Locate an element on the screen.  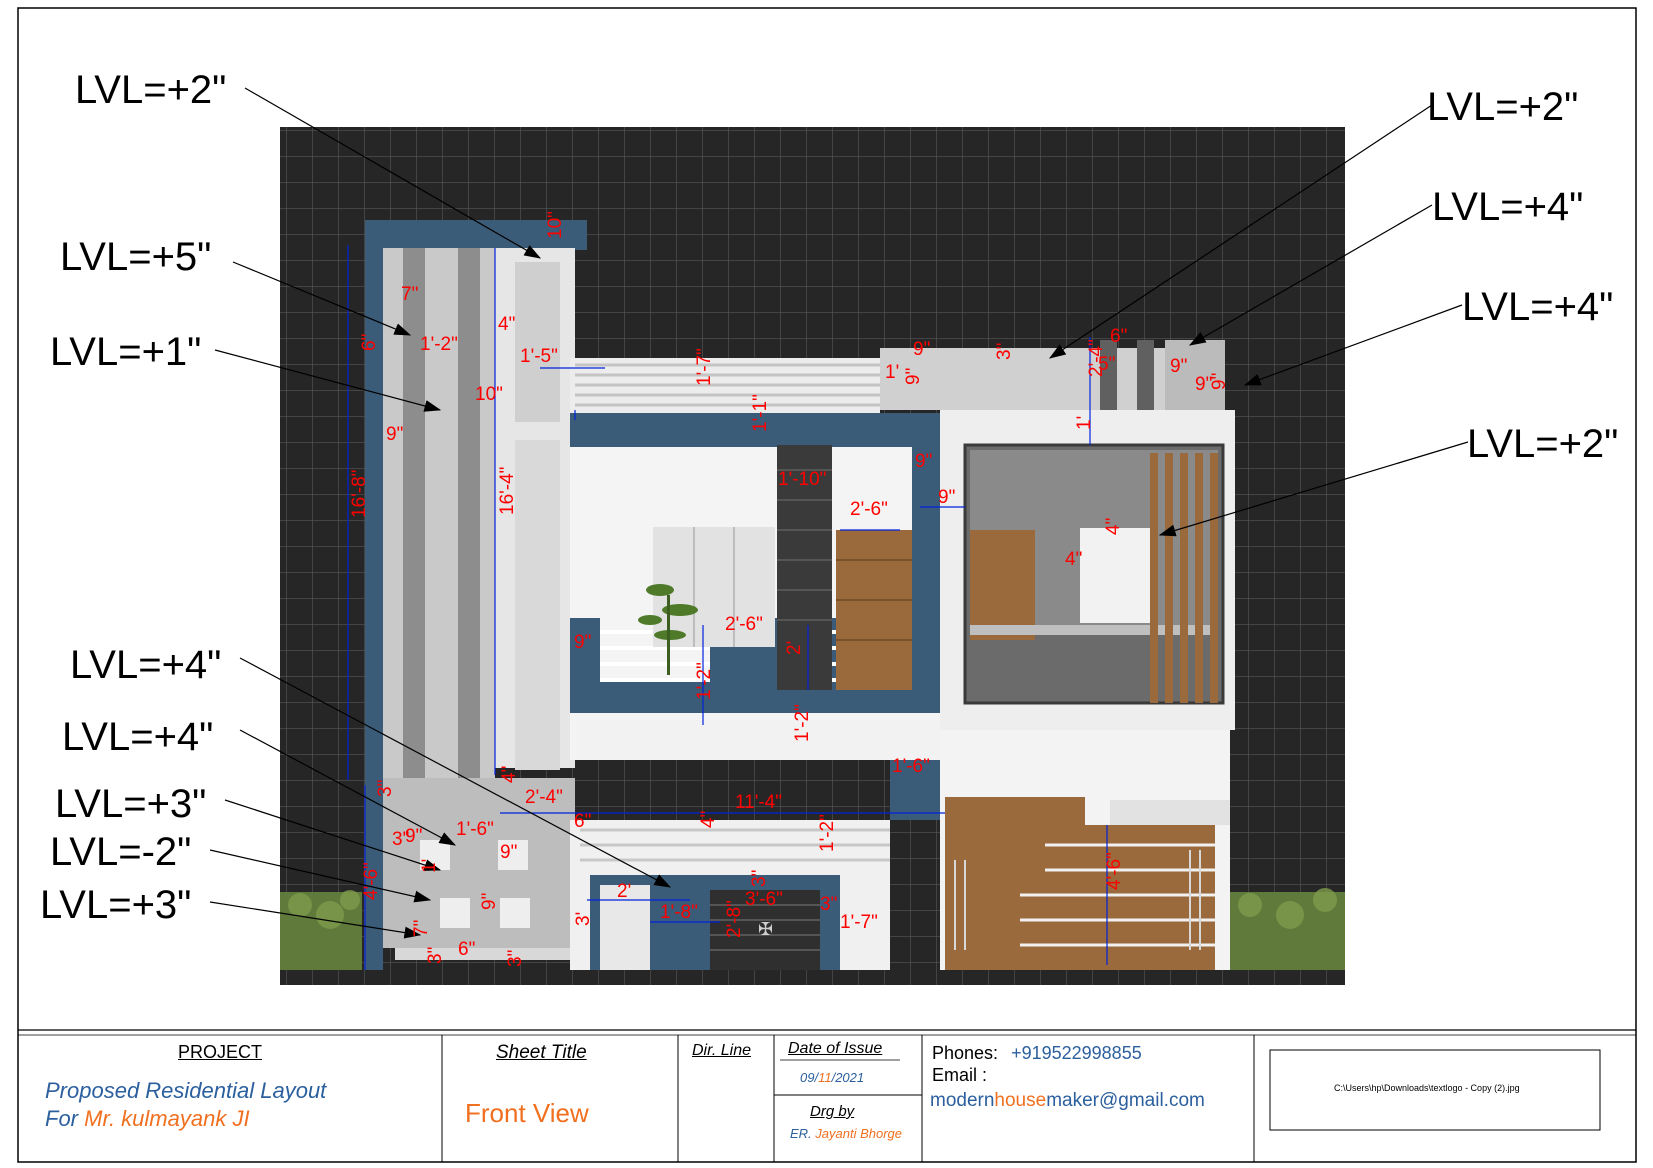
date-value: 09/11/2021 is located at coordinates (832, 1077).